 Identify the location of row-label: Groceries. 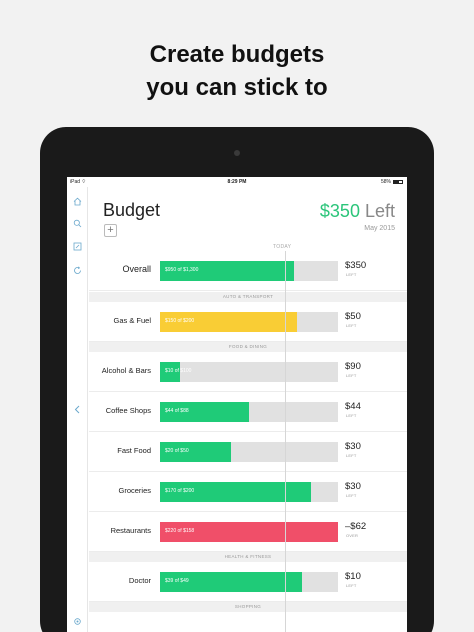
(134, 490).